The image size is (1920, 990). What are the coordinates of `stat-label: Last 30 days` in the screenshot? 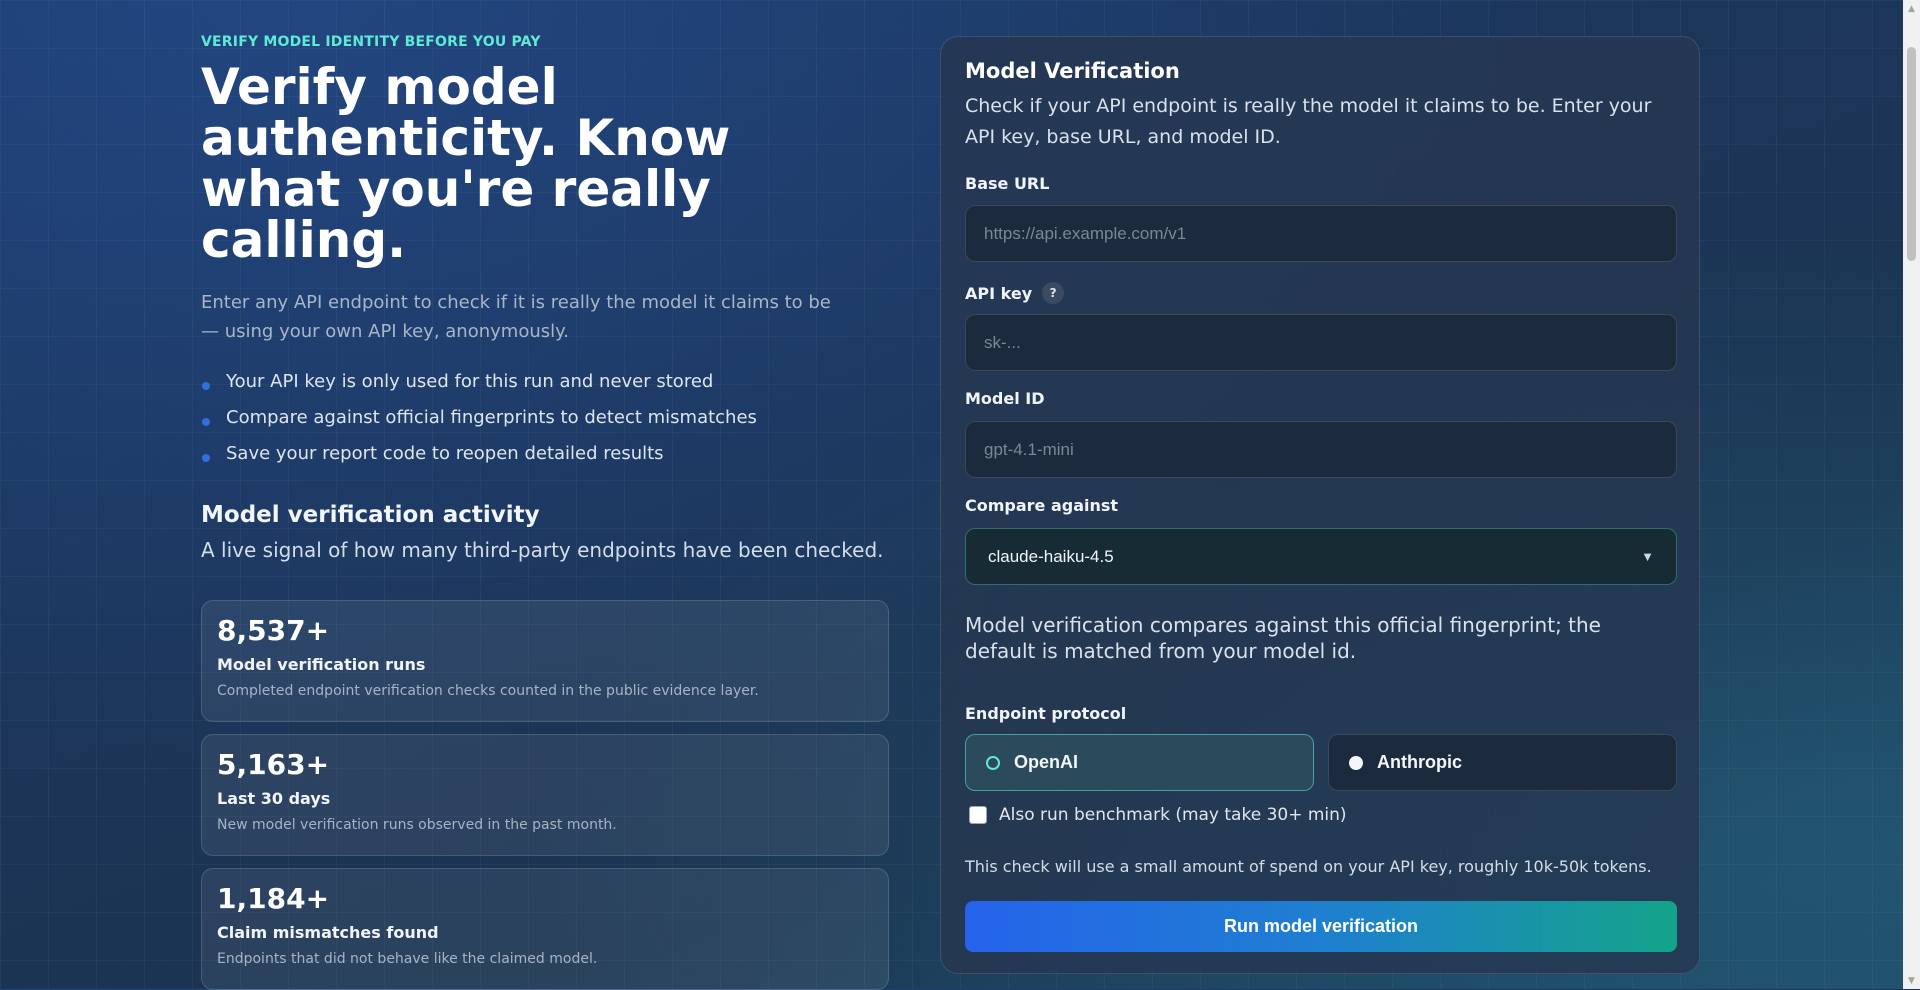 It's located at (274, 798).